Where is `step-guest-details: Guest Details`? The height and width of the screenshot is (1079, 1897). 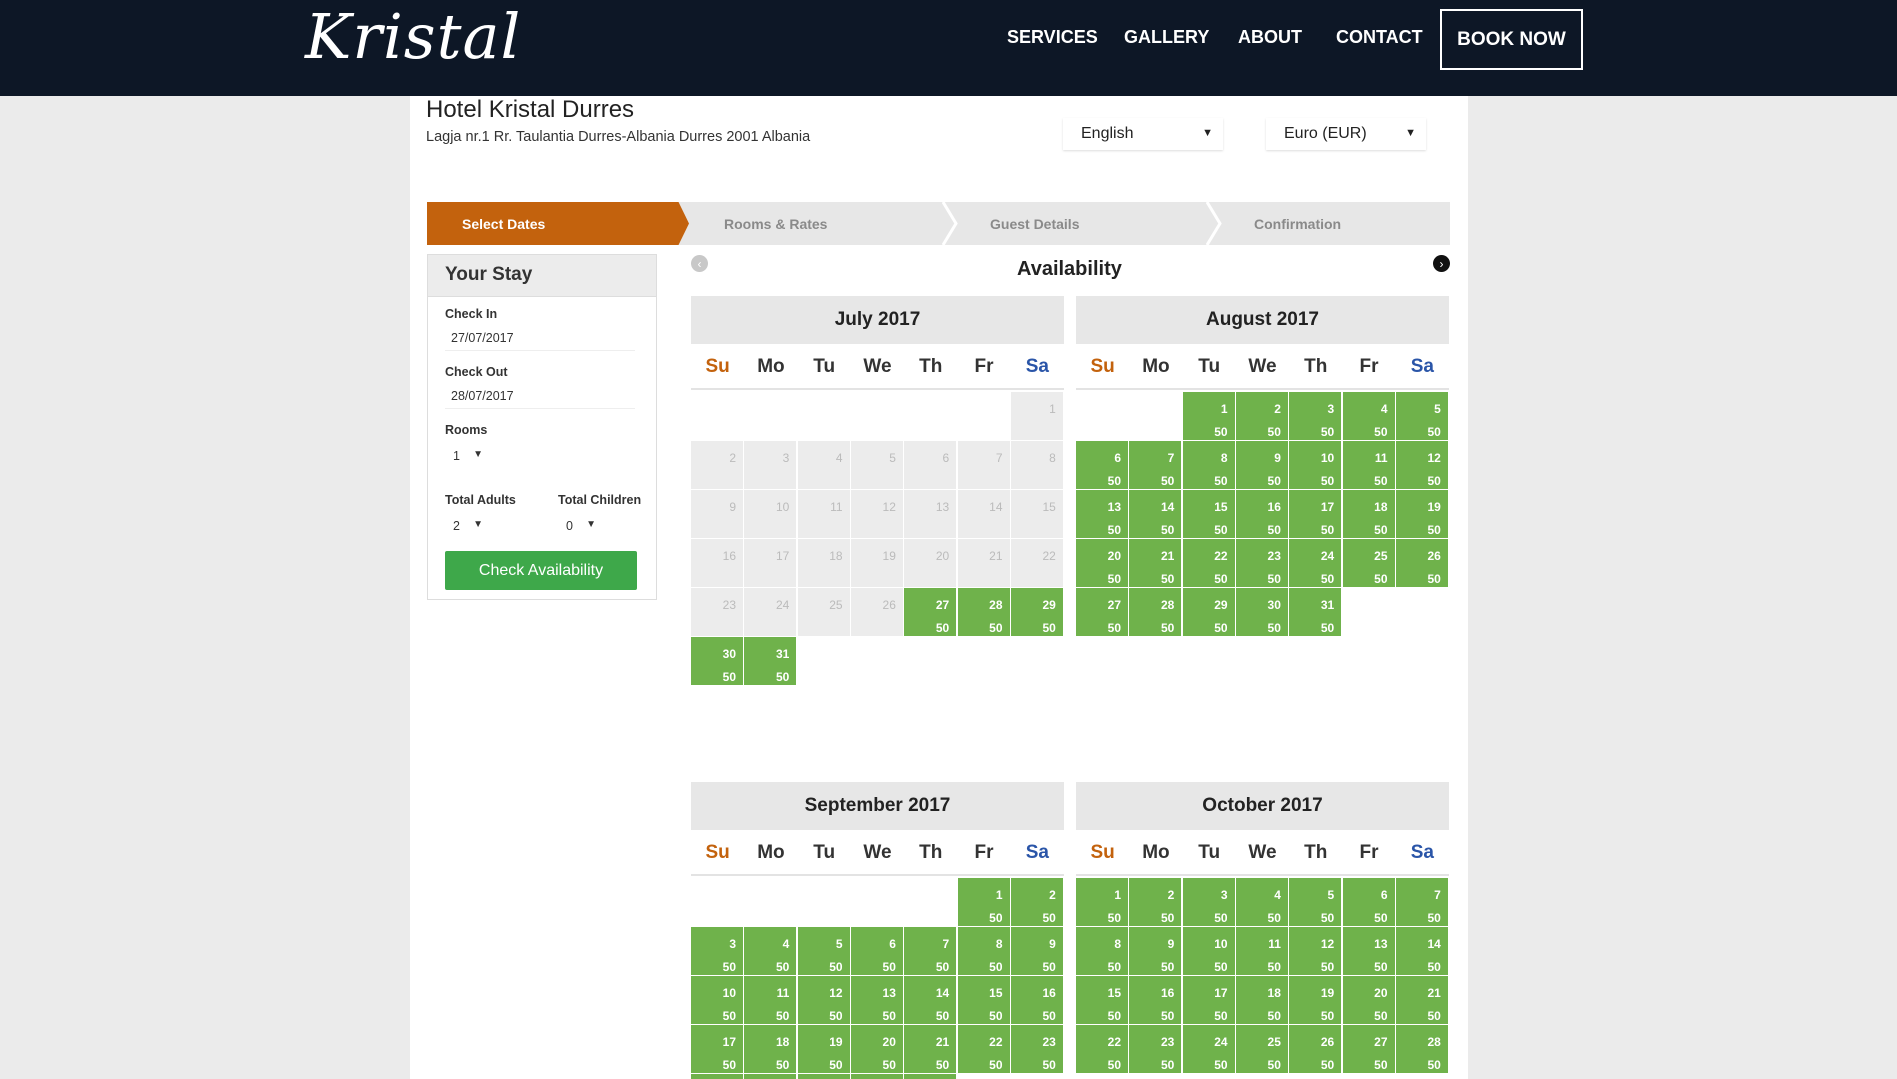
step-guest-details: Guest Details is located at coordinates (1090, 223).